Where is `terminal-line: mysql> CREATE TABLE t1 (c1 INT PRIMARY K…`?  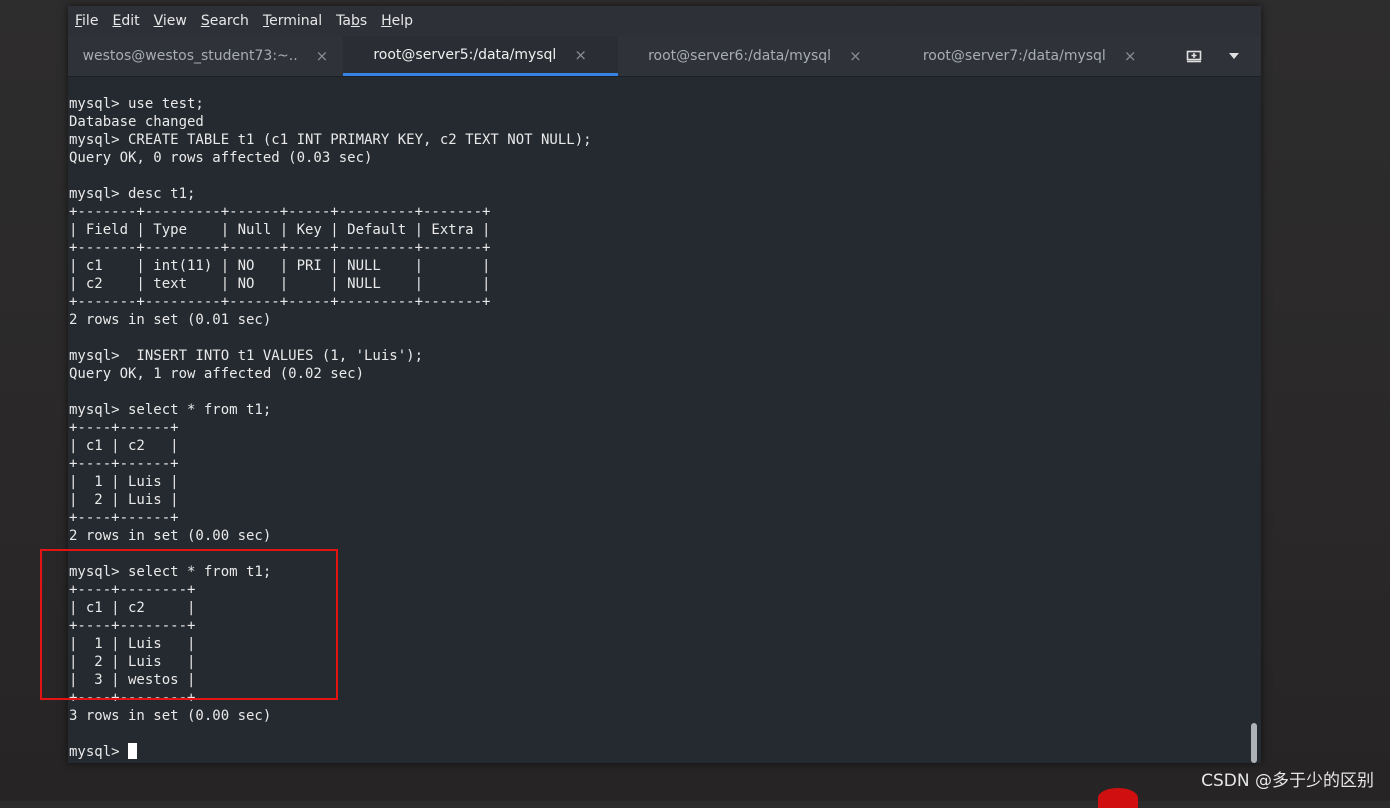
terminal-line: mysql> CREATE TABLE t1 (c1 INT PRIMARY K… is located at coordinates (330, 140).